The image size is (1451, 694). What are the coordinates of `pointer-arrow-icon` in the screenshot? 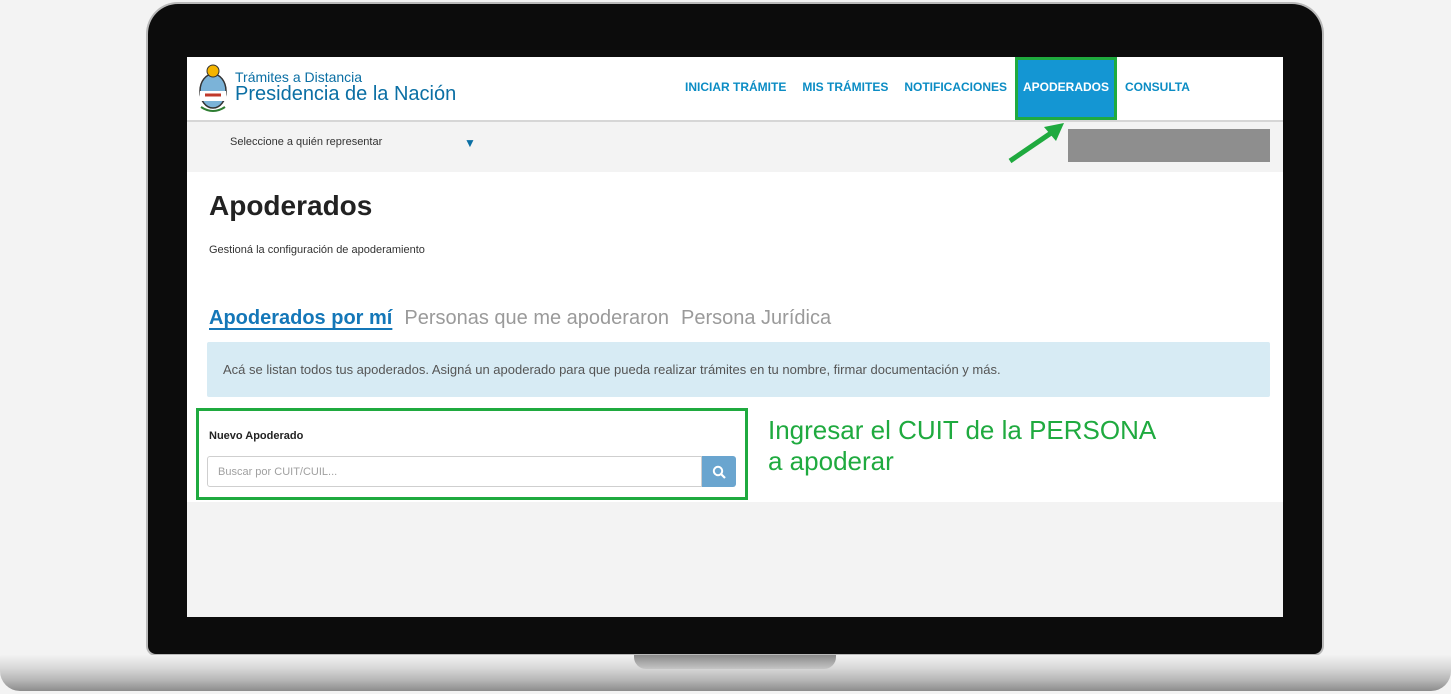 It's located at (1036, 143).